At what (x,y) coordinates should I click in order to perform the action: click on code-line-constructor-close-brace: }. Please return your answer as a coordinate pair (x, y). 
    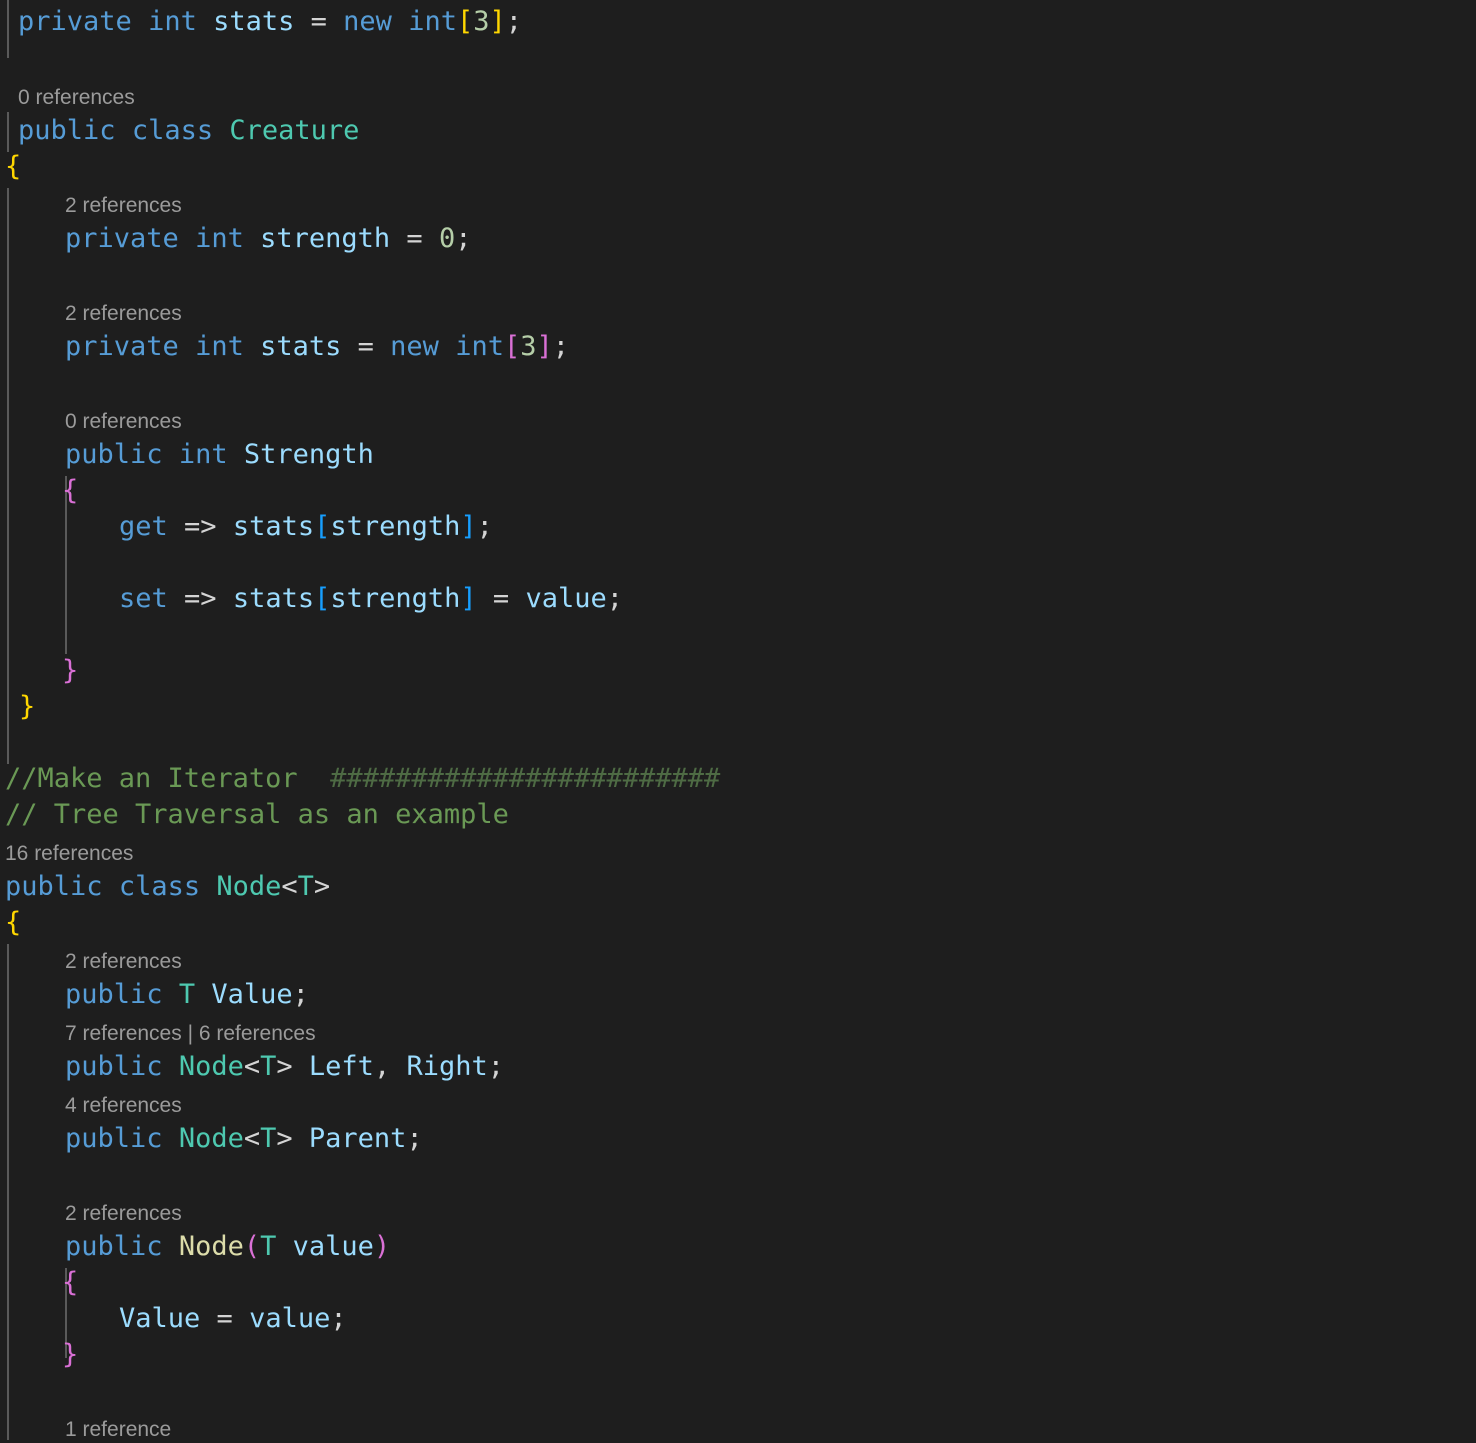
    Looking at the image, I should click on (738, 1355).